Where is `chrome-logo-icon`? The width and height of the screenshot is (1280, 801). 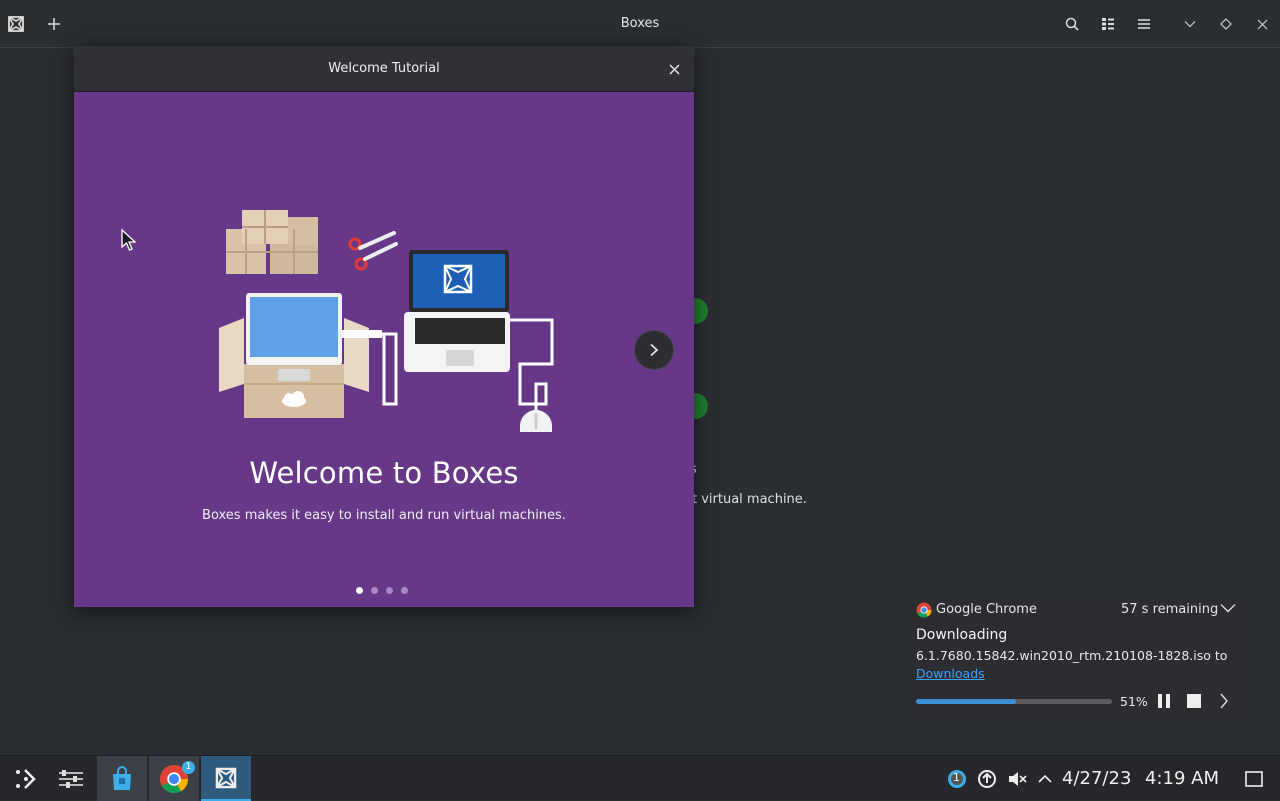
chrome-logo-icon is located at coordinates (924, 610).